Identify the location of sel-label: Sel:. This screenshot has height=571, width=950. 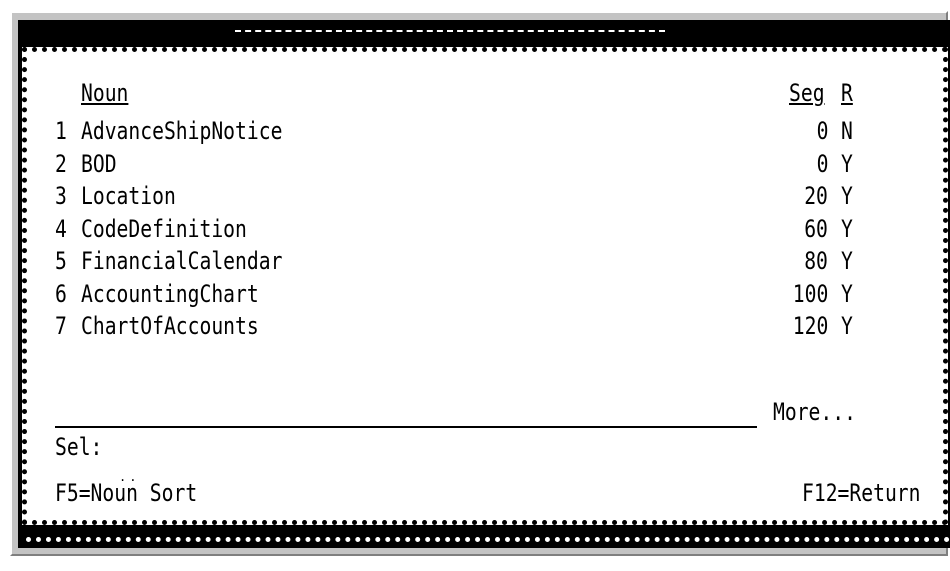
(79, 447).